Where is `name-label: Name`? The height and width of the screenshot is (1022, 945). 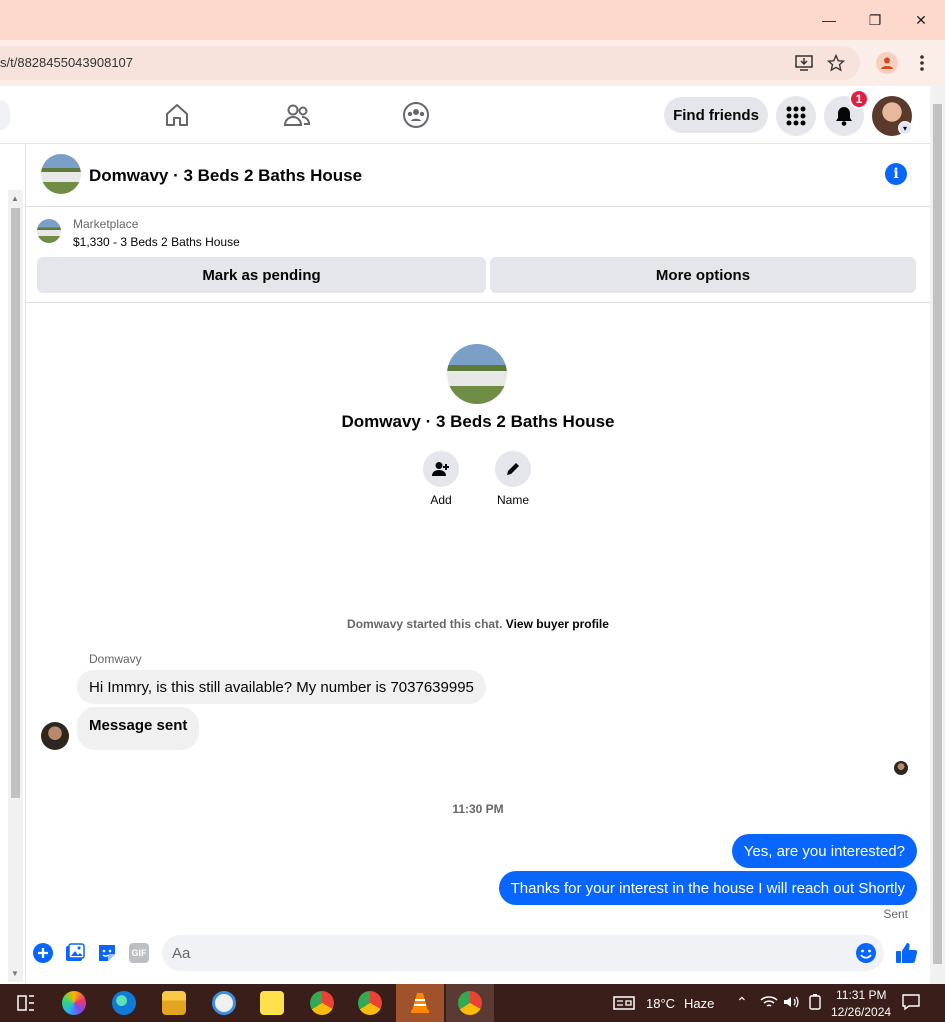 name-label: Name is located at coordinates (512, 500).